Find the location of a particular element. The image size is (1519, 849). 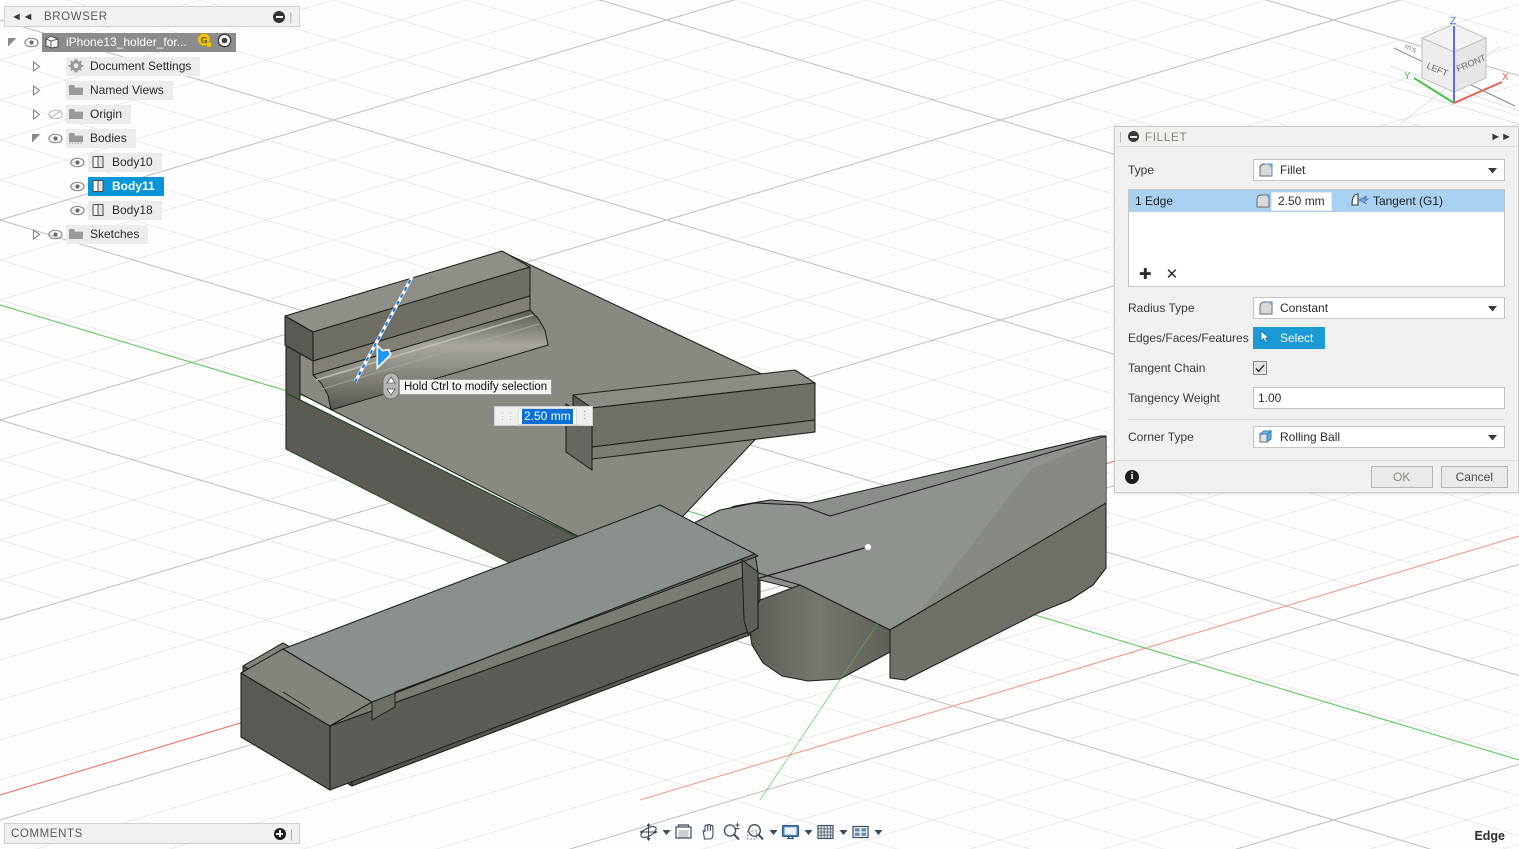

row-radius-type: Radius Type Constant is located at coordinates (1316, 308).